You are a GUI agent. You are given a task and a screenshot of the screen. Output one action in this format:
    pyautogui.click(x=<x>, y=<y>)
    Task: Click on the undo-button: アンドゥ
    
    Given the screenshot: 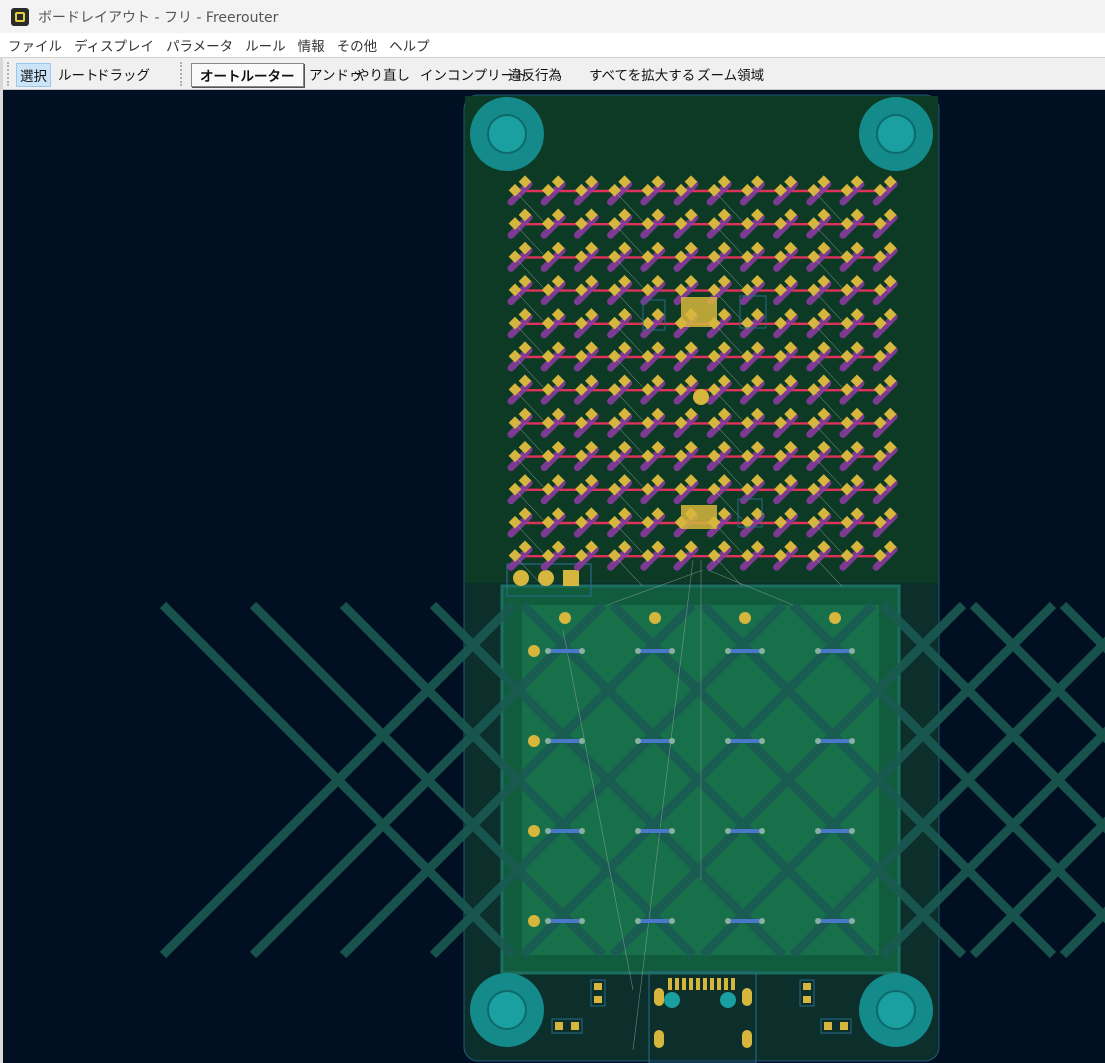 What is the action you would take?
    pyautogui.click(x=335, y=74)
    